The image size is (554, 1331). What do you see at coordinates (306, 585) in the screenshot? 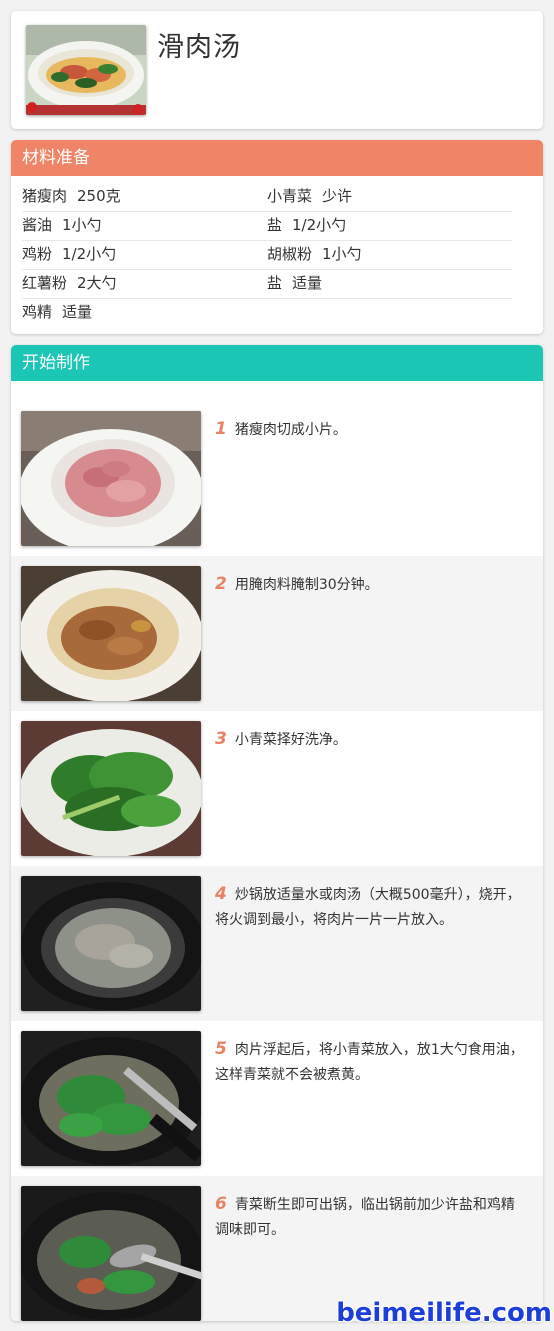
I see `step-text: 用腌肉料腌制30分钟。` at bounding box center [306, 585].